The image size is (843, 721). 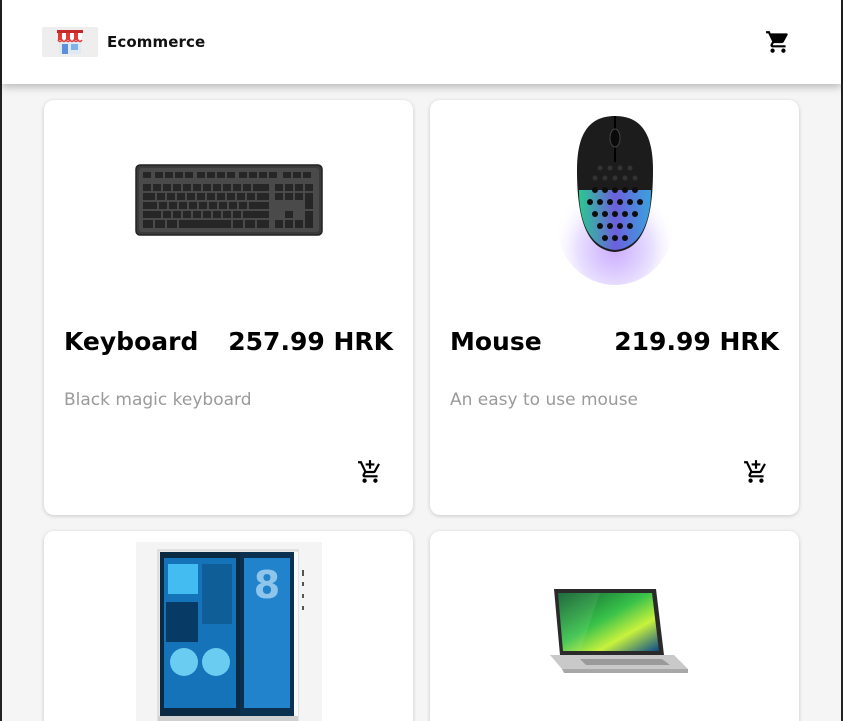 What do you see at coordinates (421, 42) in the screenshot?
I see `app-bar: Ecommerce` at bounding box center [421, 42].